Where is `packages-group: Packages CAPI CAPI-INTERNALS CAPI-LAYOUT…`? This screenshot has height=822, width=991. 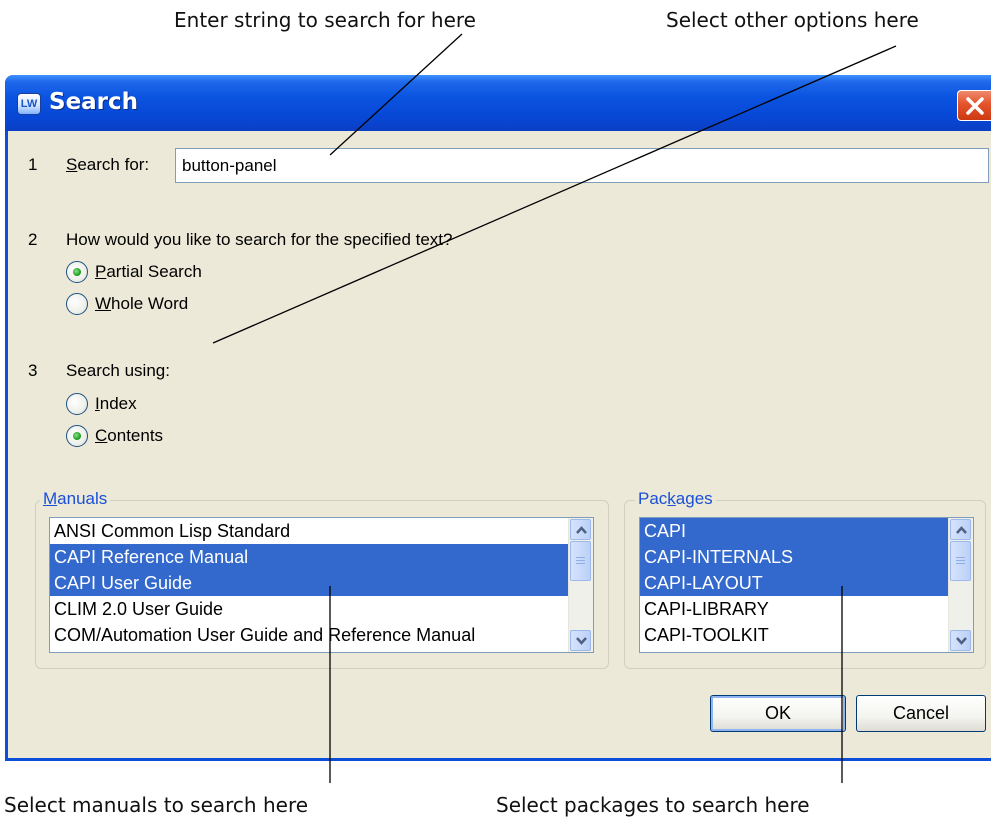 packages-group: Packages CAPI CAPI-INTERNALS CAPI-LAYOUT… is located at coordinates (805, 579).